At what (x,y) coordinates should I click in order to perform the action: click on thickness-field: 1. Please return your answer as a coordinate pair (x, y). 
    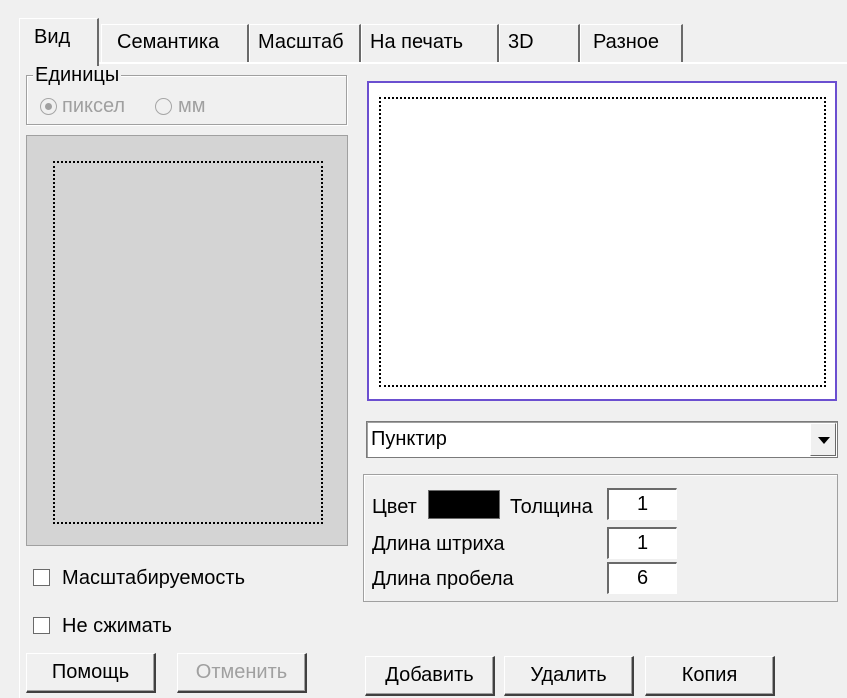
    Looking at the image, I should click on (642, 504).